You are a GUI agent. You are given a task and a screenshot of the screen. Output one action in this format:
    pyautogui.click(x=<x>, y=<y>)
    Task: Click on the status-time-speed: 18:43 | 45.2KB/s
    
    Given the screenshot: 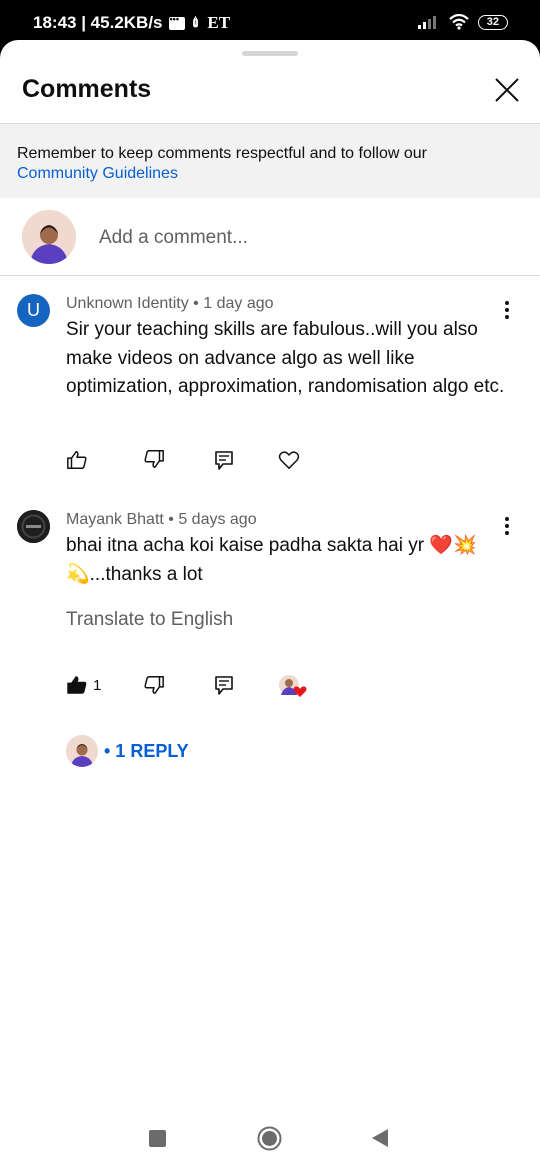 What is the action you would take?
    pyautogui.click(x=98, y=22)
    